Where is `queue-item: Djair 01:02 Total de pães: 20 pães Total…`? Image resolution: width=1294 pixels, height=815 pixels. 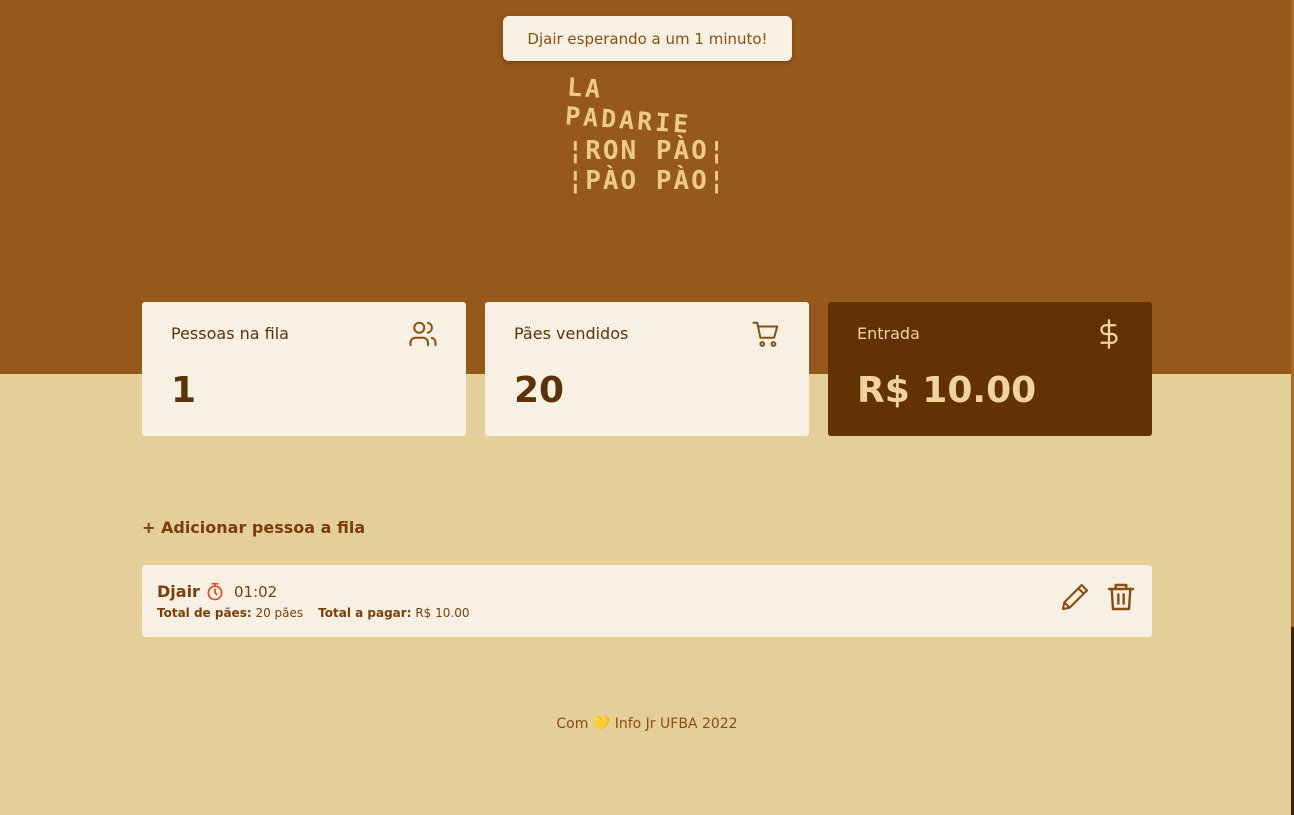 queue-item: Djair 01:02 Total de pães: 20 pães Total… is located at coordinates (647, 601).